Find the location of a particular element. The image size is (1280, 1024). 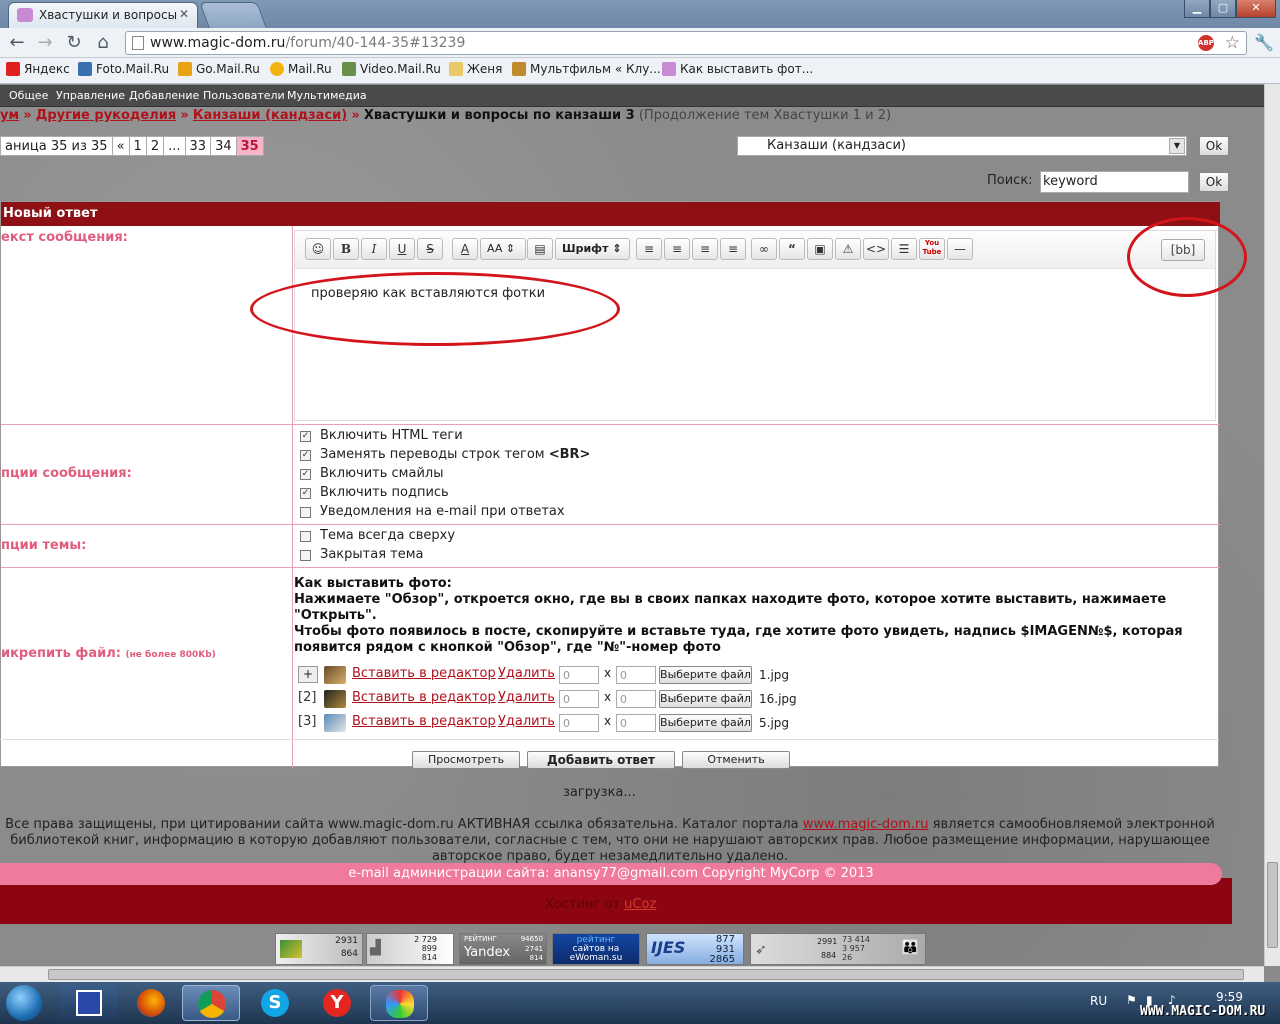

breadcrumb-other-crafts: Другие рукоделия is located at coordinates (106, 115).